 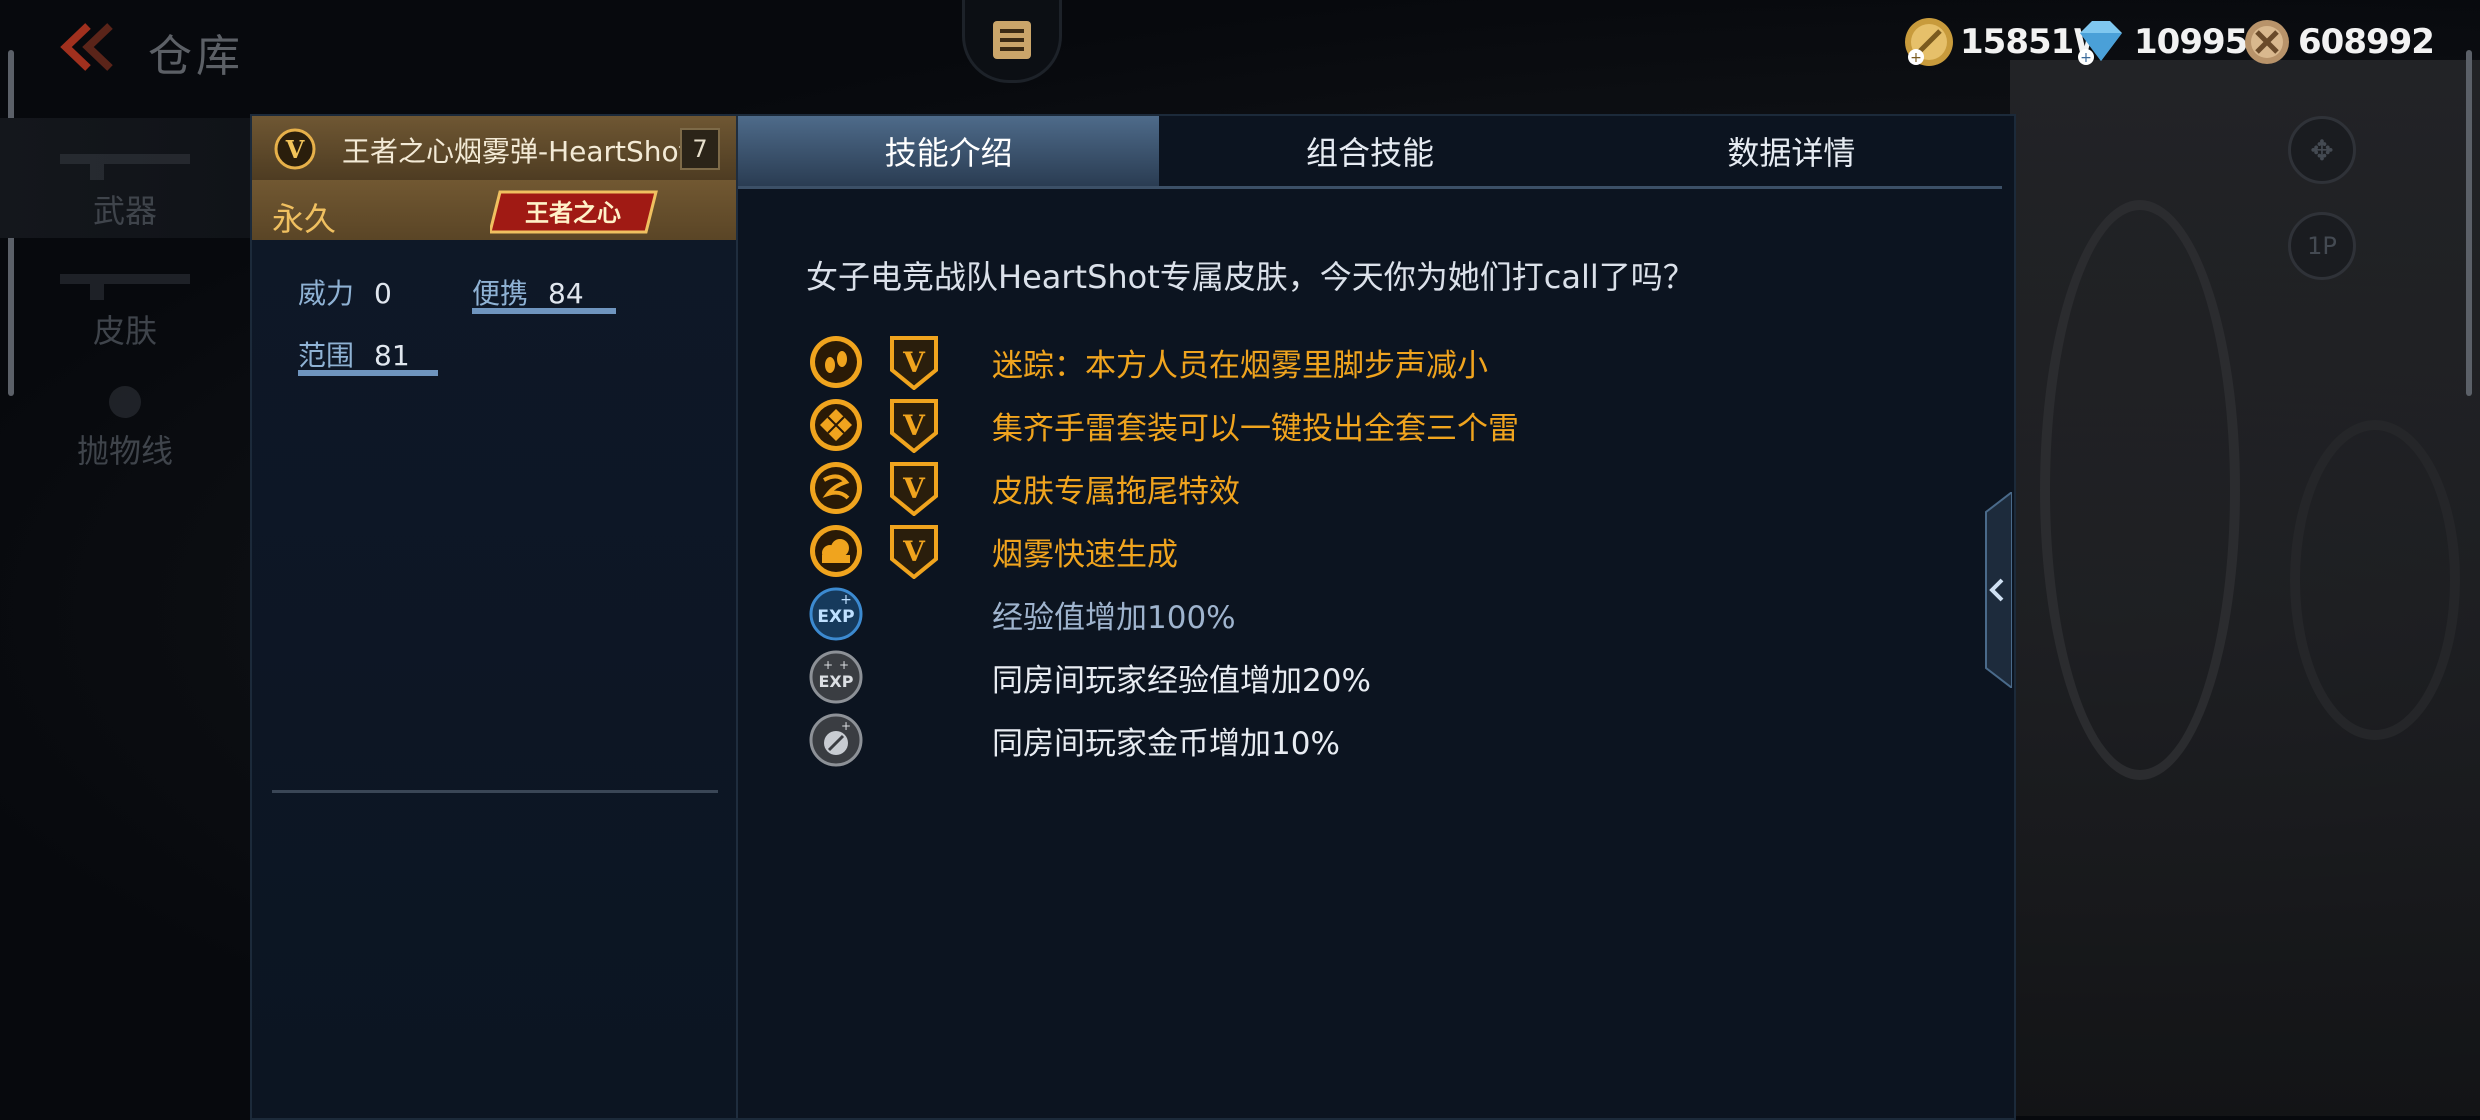 What do you see at coordinates (326, 355) in the screenshot?
I see `stat-label: 范围` at bounding box center [326, 355].